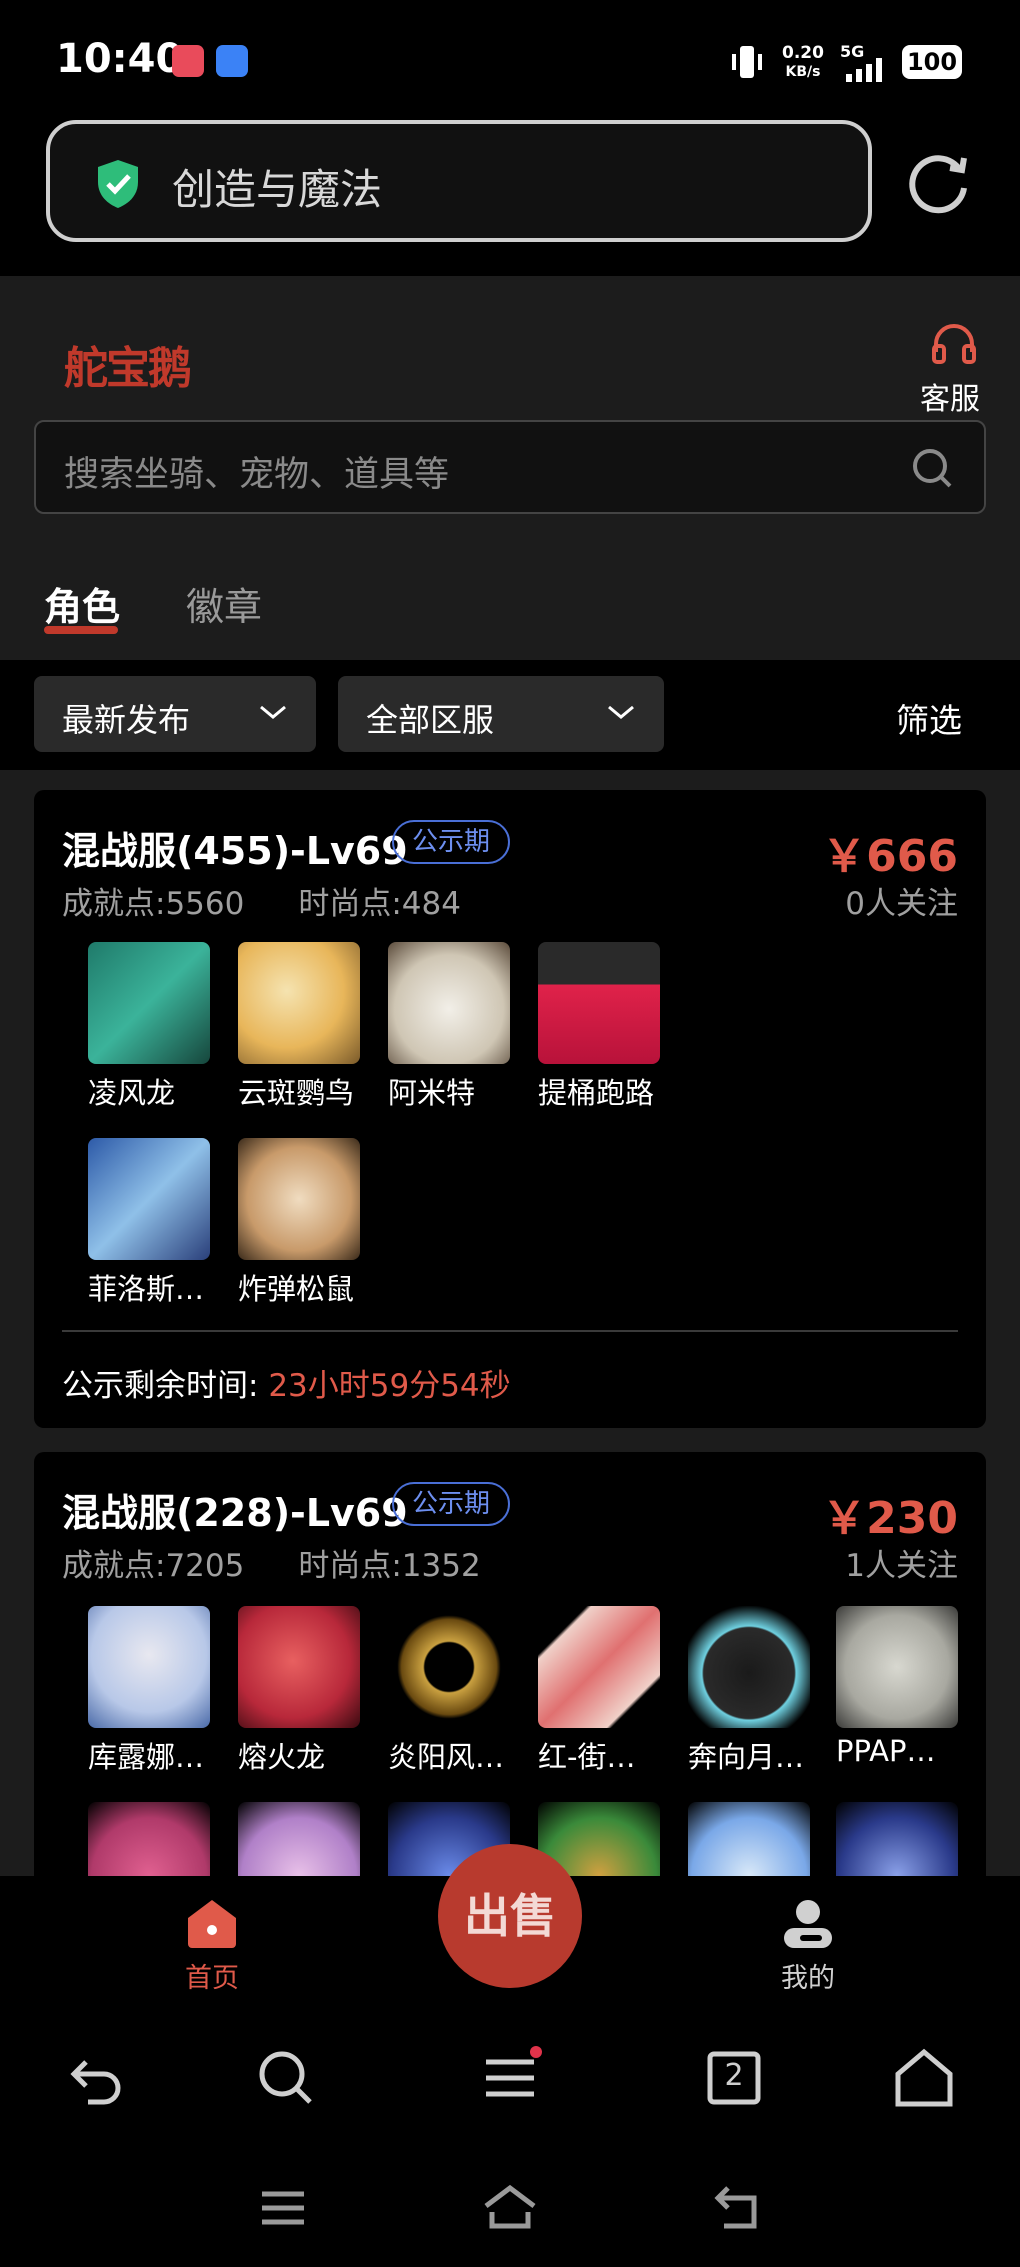  What do you see at coordinates (510, 467) in the screenshot?
I see `search-input: 搜索坐骑、宠物、道具等` at bounding box center [510, 467].